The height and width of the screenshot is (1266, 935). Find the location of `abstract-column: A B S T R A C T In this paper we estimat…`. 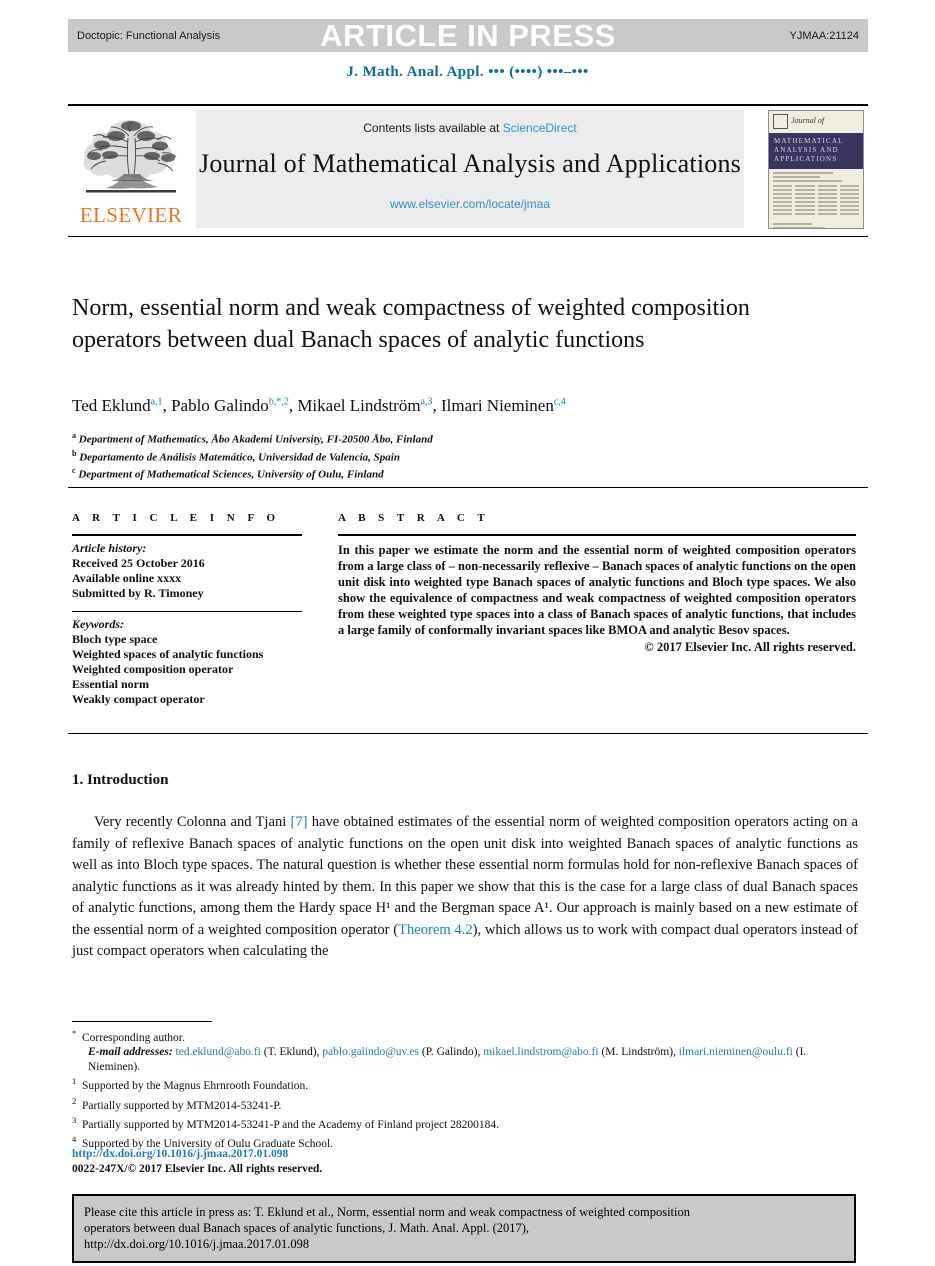

abstract-column: A B S T R A C T In this paper we estimat… is located at coordinates (597, 583).